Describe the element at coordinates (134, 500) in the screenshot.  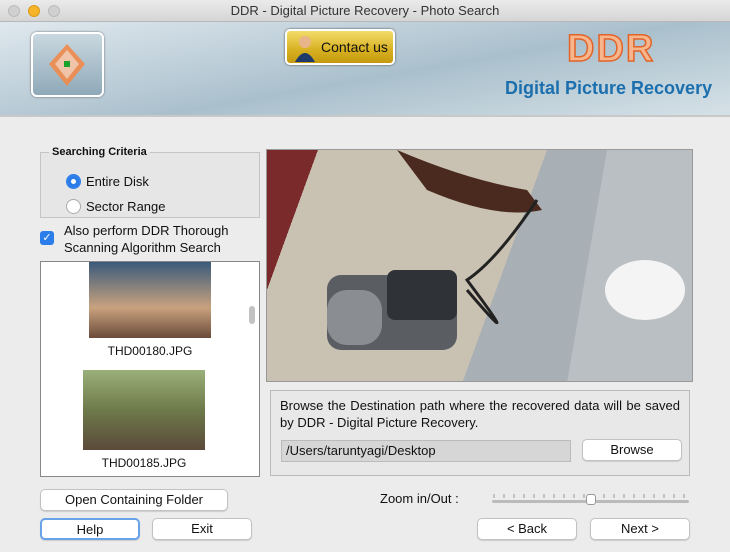
I see `open-containing-folder-button: Open Containing Folder` at that location.